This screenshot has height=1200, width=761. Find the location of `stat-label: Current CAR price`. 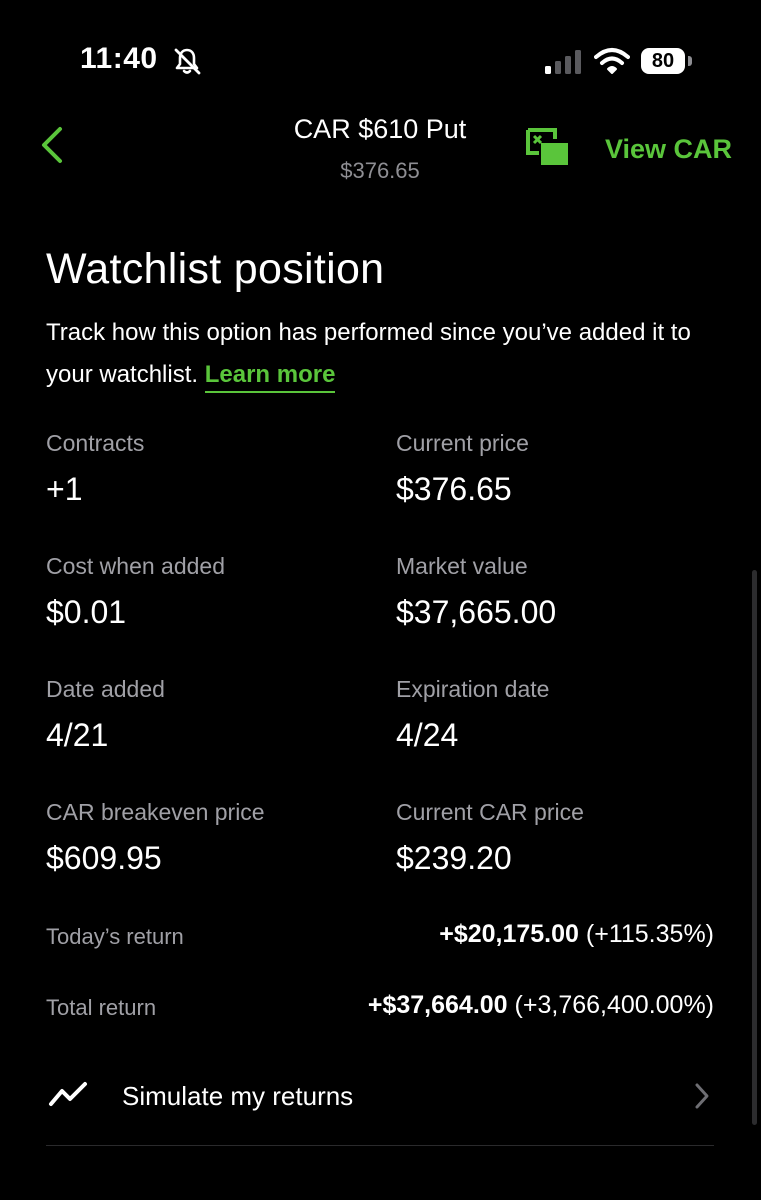

stat-label: Current CAR price is located at coordinates (490, 812).